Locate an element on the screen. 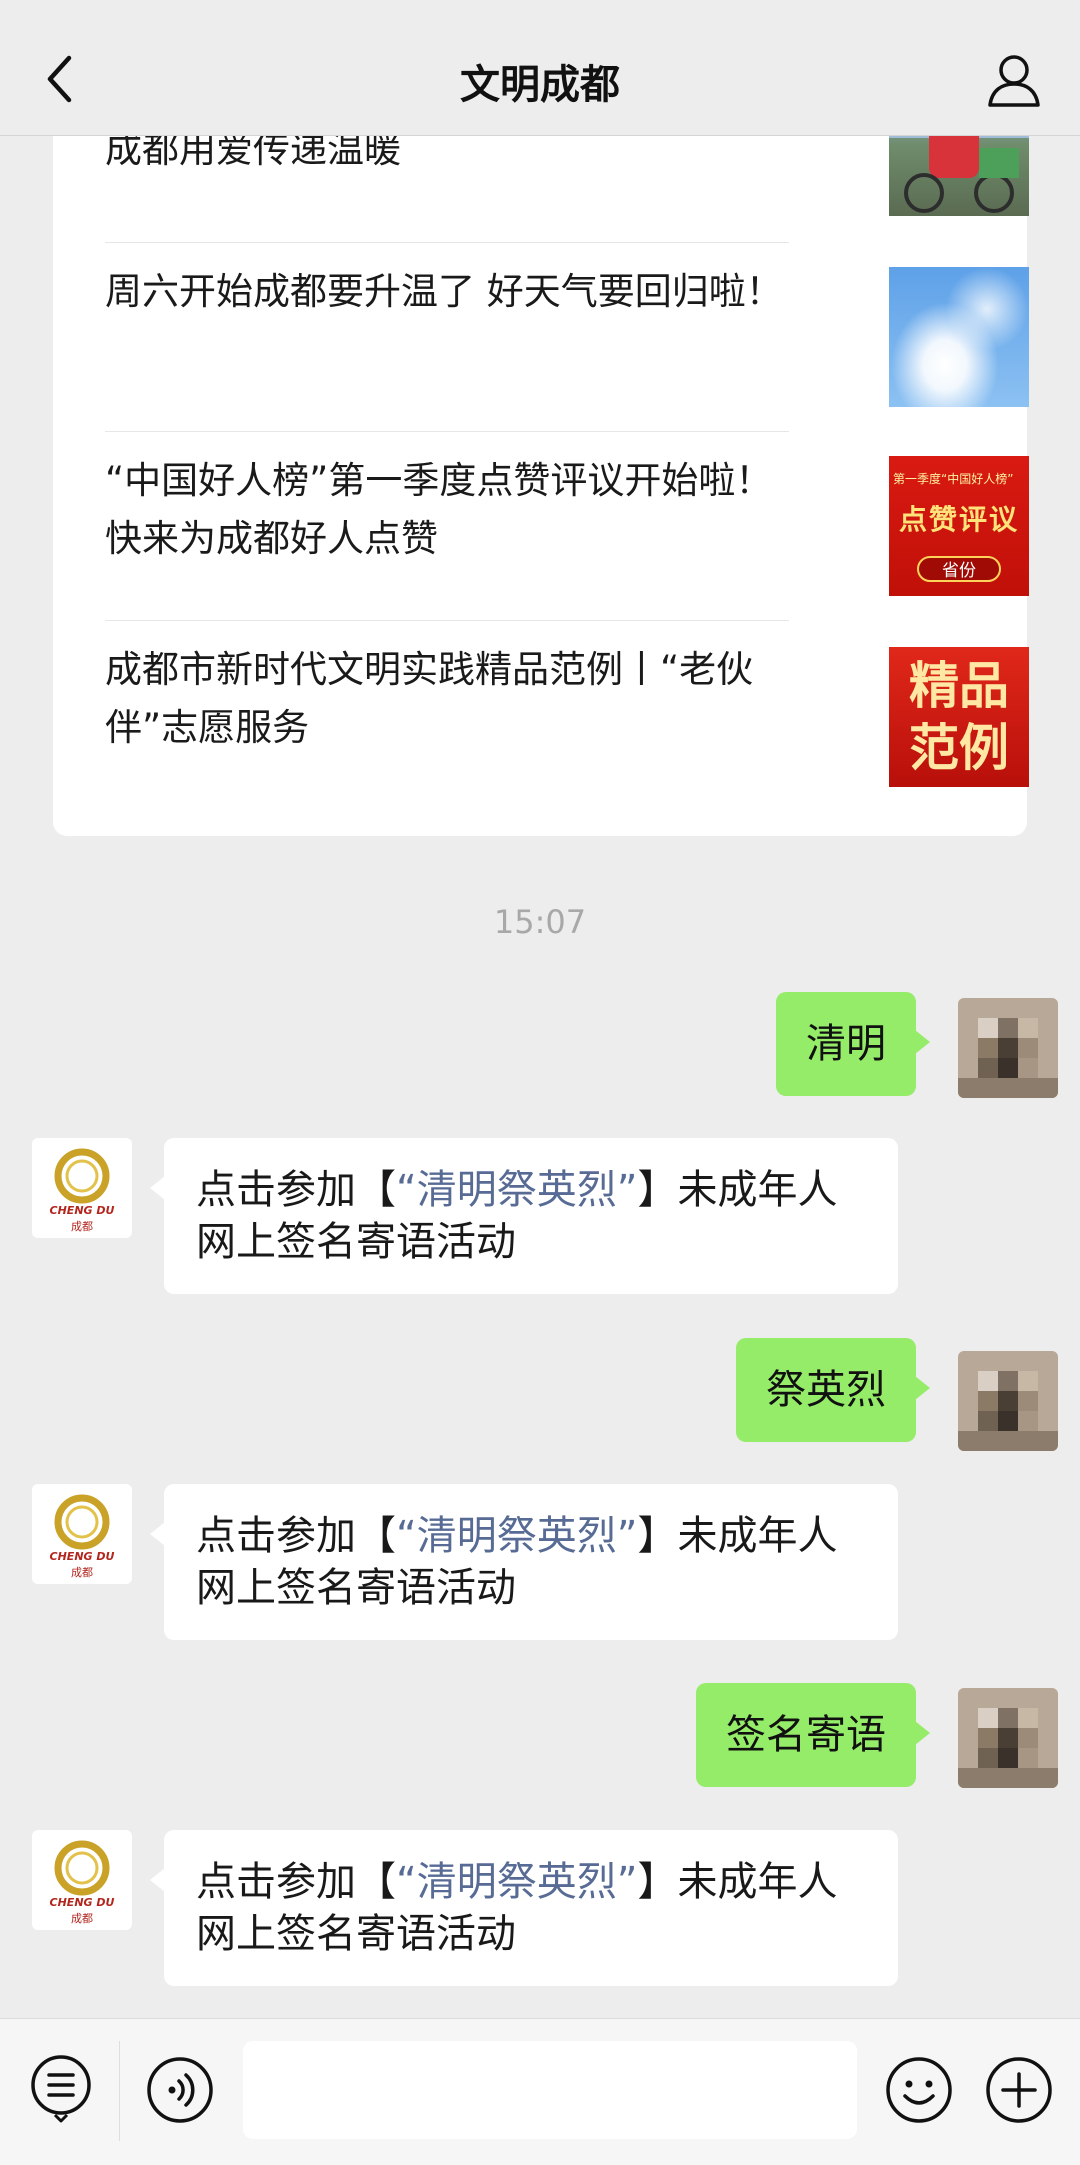 The image size is (1080, 2165). thumb-main-text: 点赞评议 is located at coordinates (958, 519).